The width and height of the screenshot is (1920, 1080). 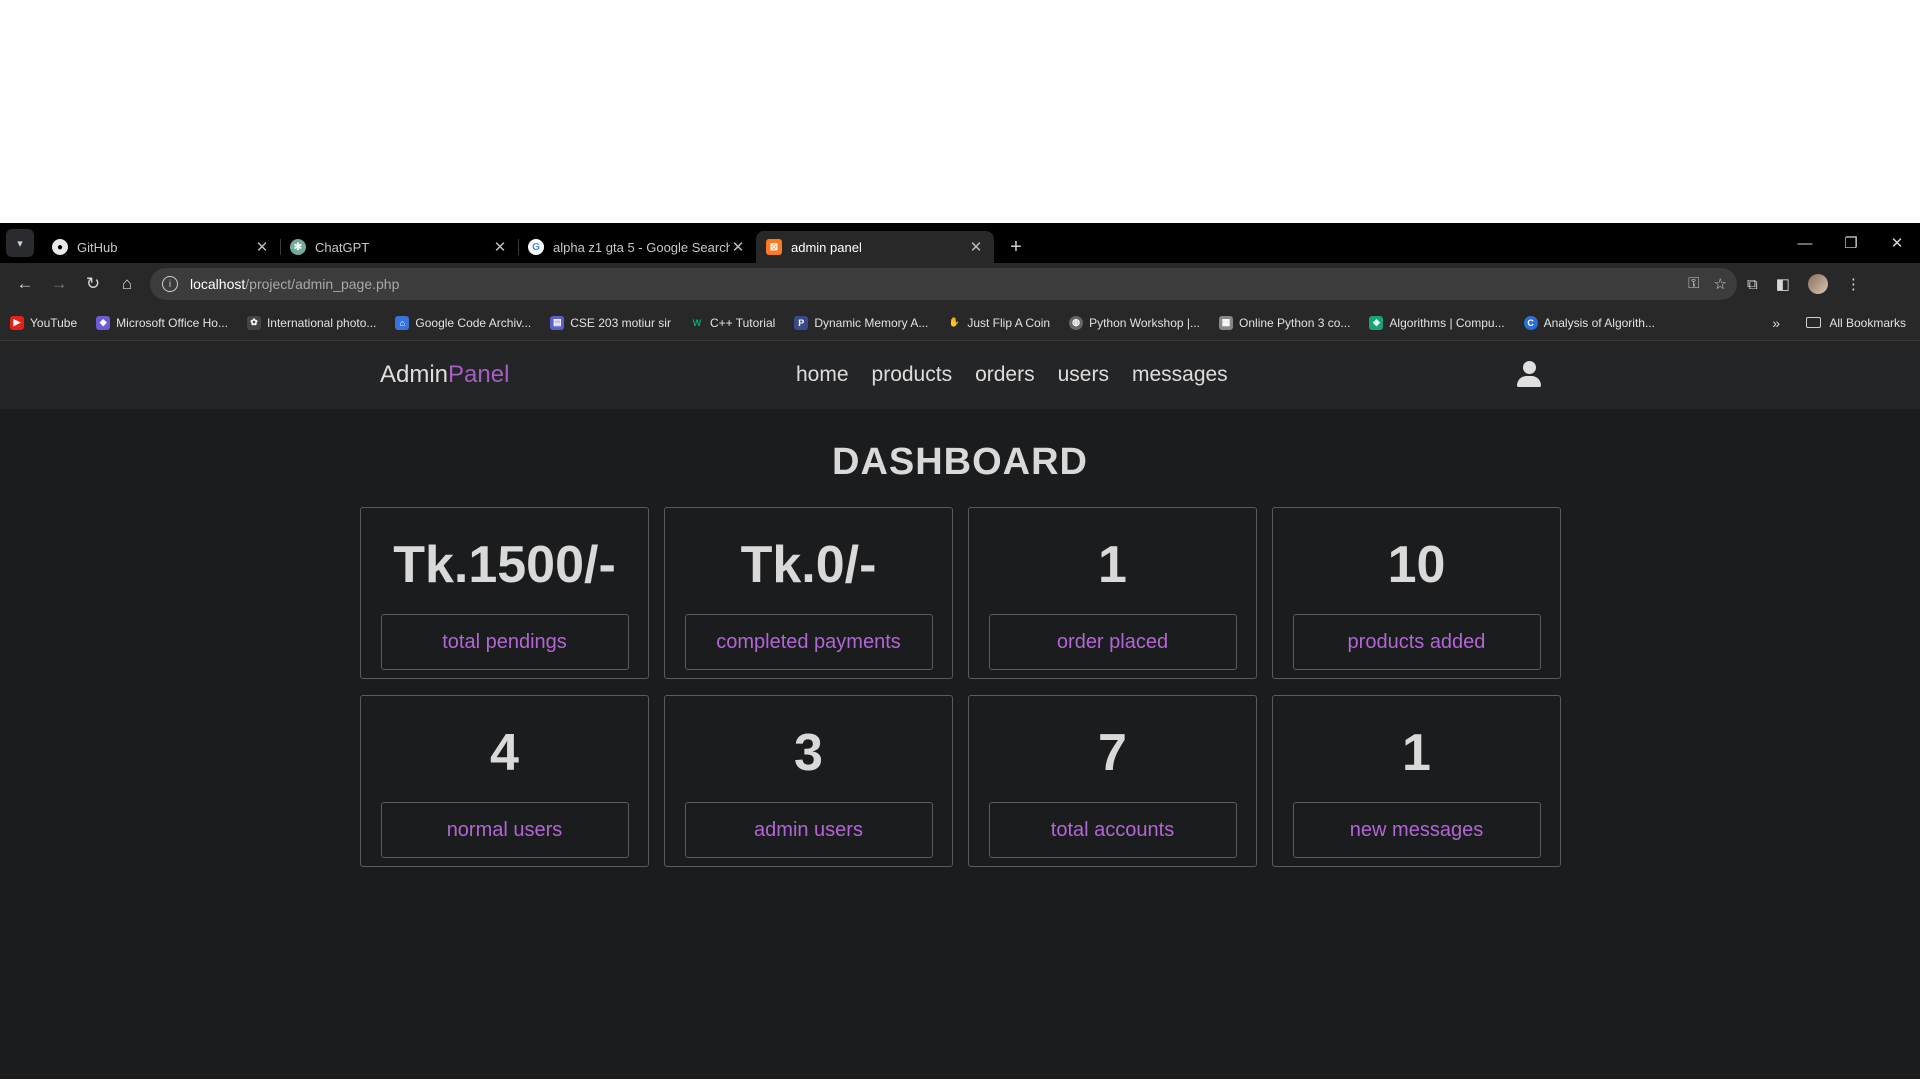 I want to click on menu-kebab-icon: ⋮, so click(x=1853, y=284).